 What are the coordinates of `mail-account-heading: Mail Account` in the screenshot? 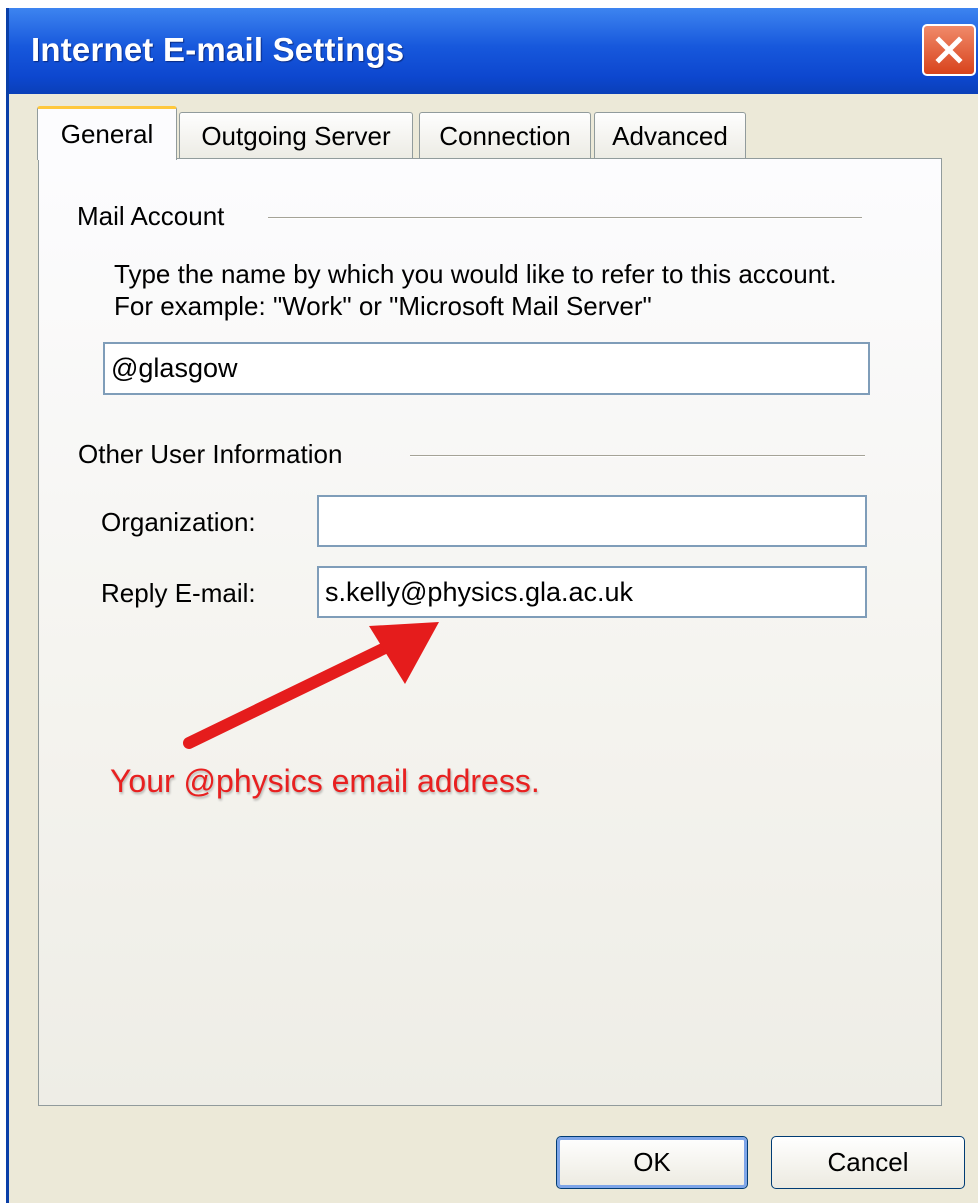 It's located at (151, 216).